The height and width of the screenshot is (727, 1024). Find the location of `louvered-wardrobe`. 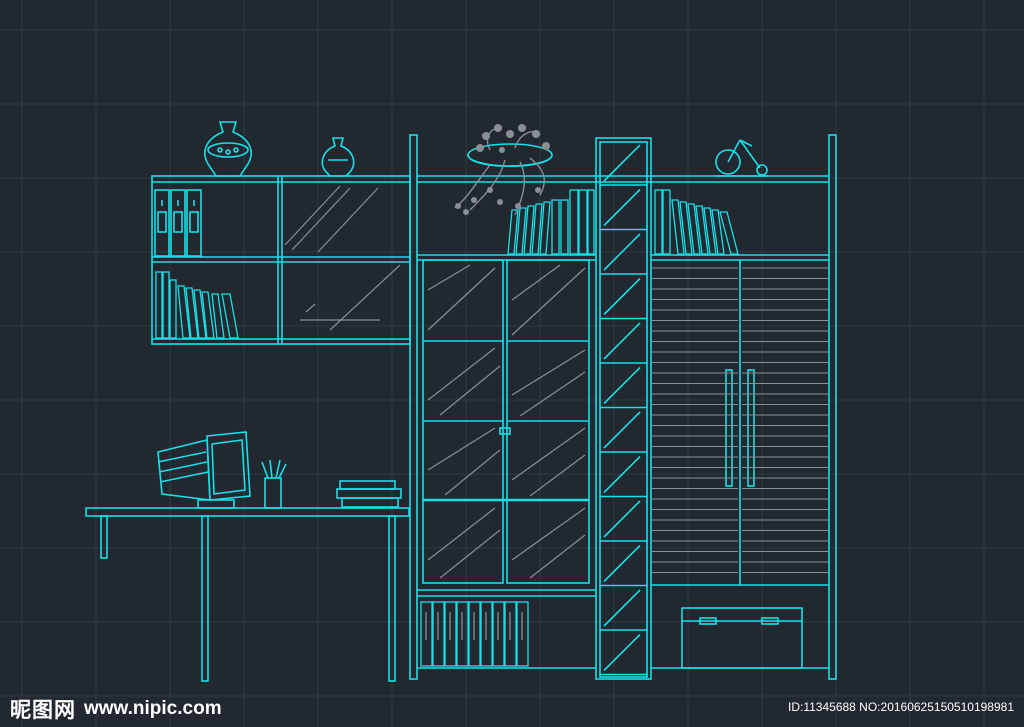

louvered-wardrobe is located at coordinates (740, 461).